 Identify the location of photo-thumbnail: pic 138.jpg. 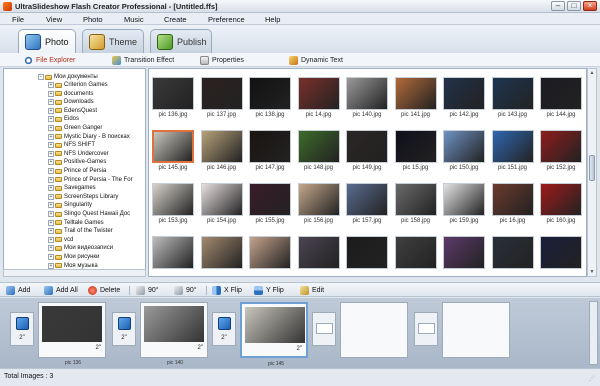
(270, 98).